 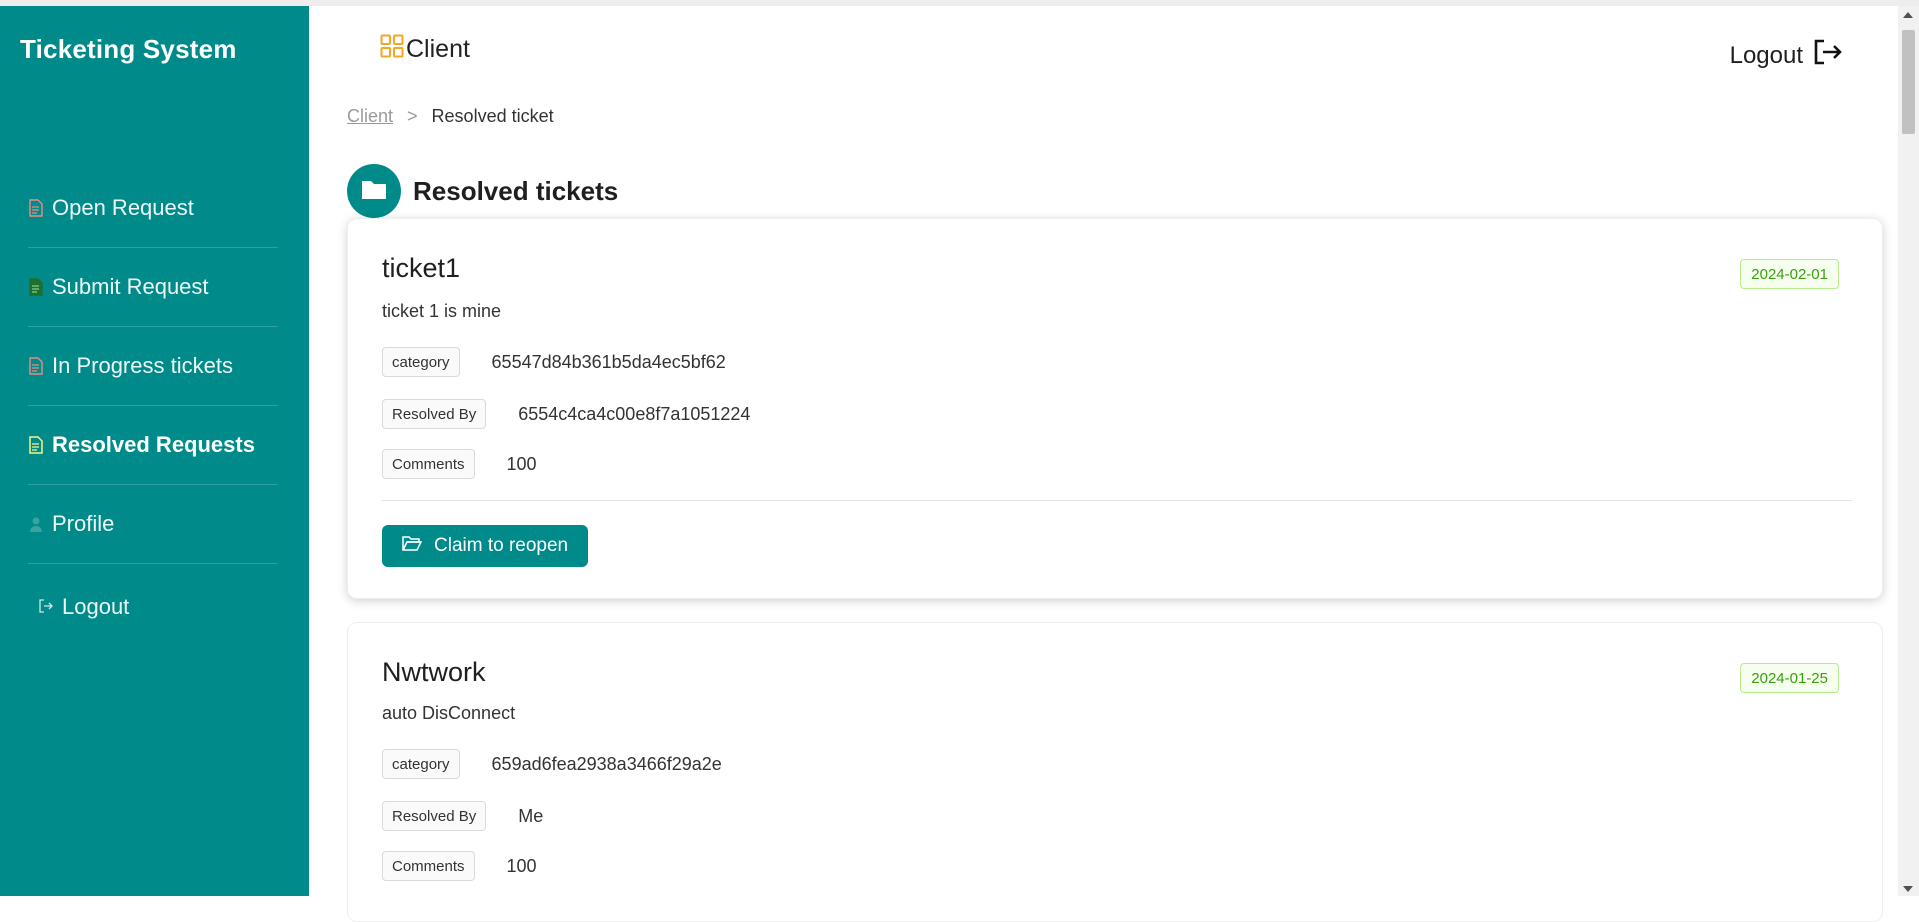 I want to click on sidebar-logout: Logout, so click(x=83, y=607).